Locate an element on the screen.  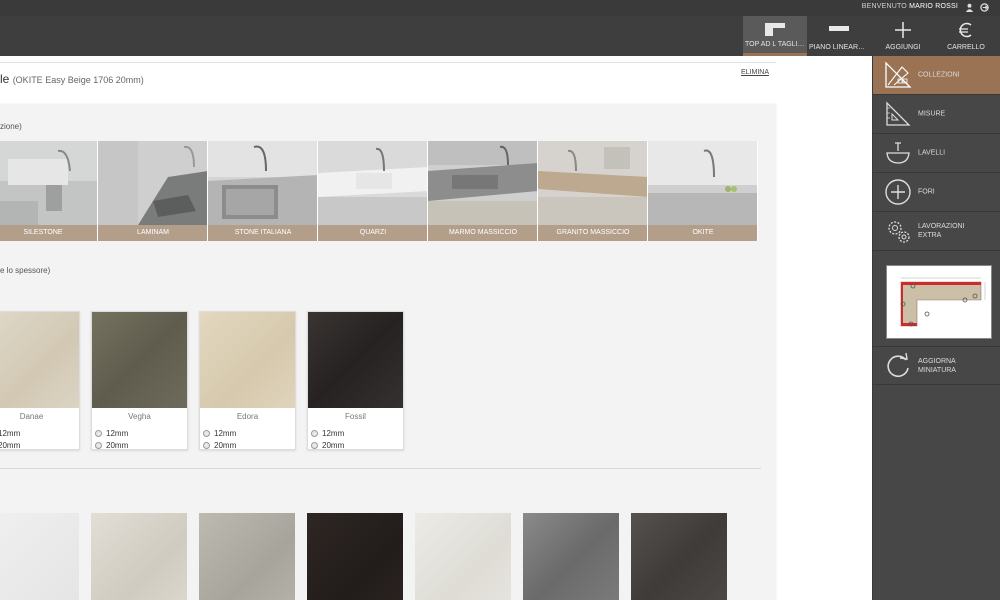
sidebar-item-collezioni: COLLEZIONI is located at coordinates (936, 75).